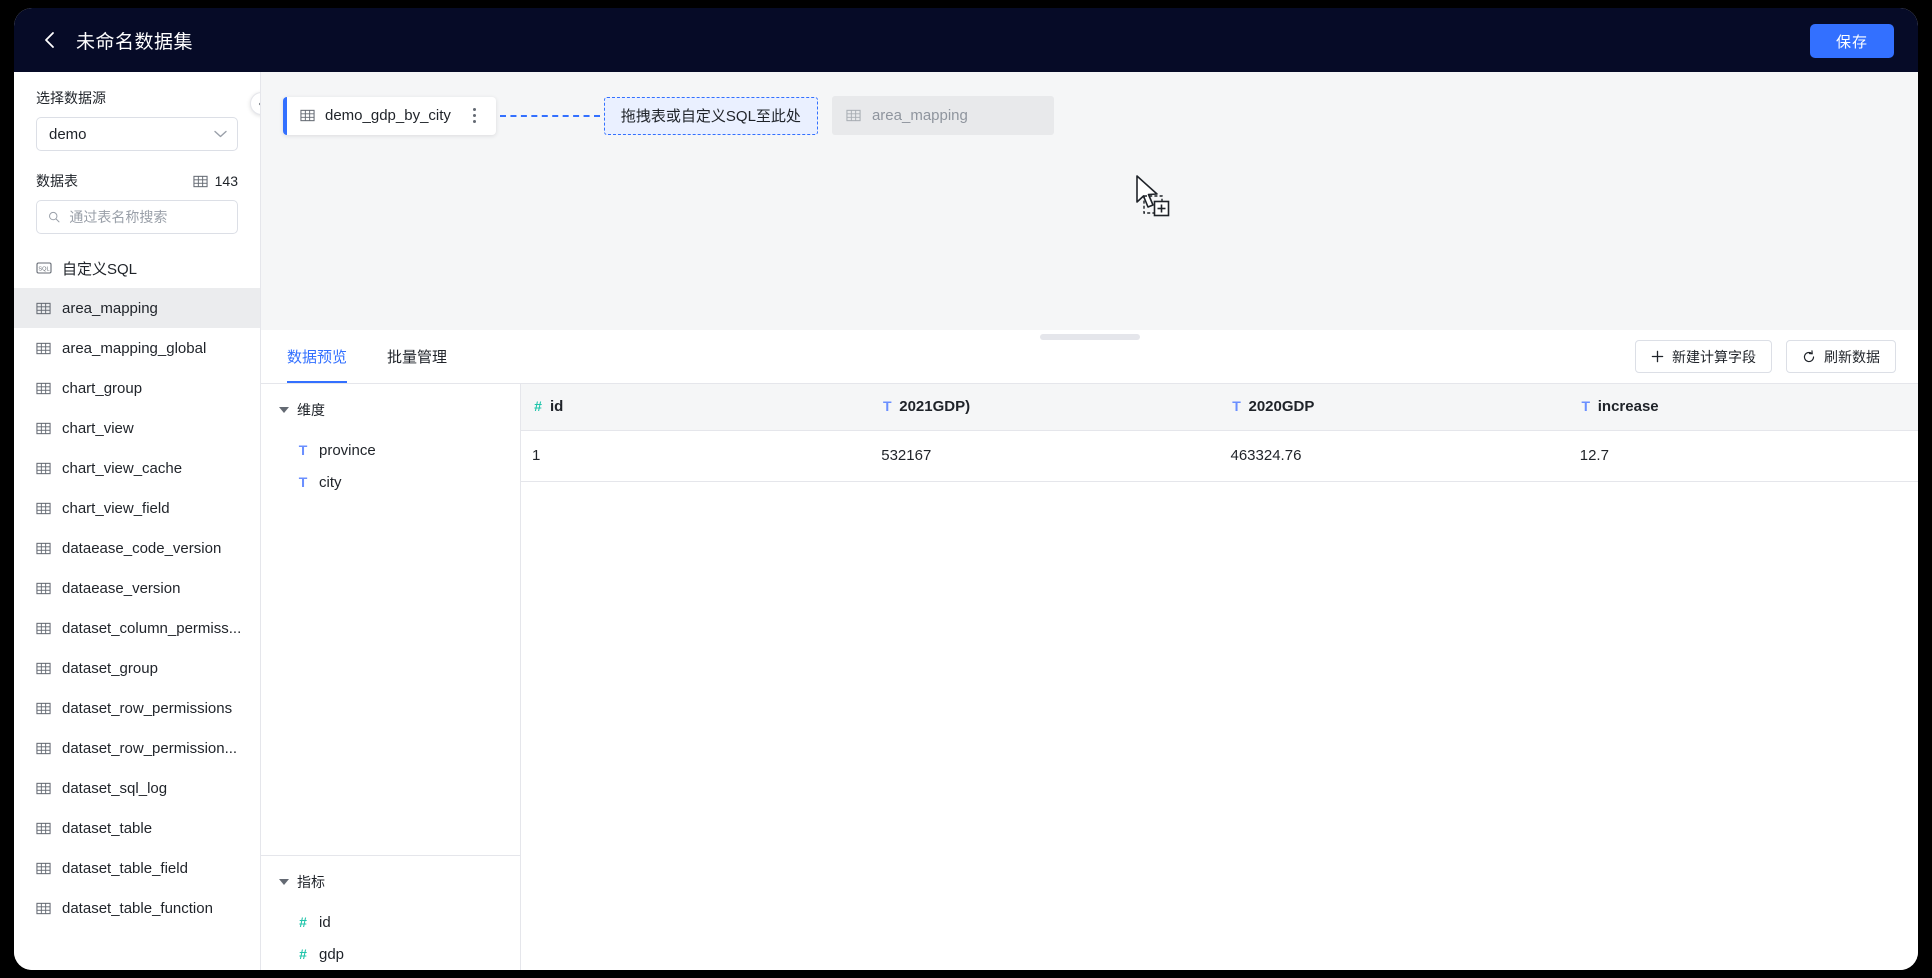 The image size is (1932, 978). Describe the element at coordinates (137, 134) in the screenshot. I see `datasource-select: demo` at that location.